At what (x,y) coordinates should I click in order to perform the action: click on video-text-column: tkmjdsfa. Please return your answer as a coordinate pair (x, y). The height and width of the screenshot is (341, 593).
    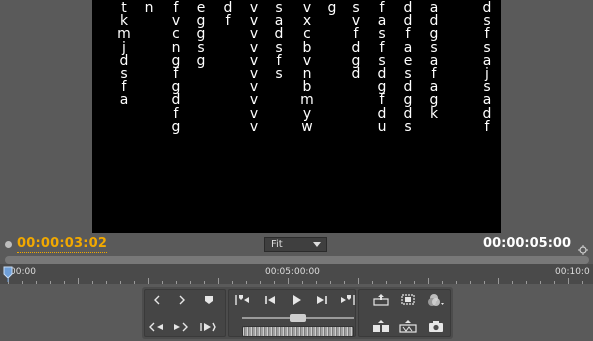
    Looking at the image, I should click on (124, 55).